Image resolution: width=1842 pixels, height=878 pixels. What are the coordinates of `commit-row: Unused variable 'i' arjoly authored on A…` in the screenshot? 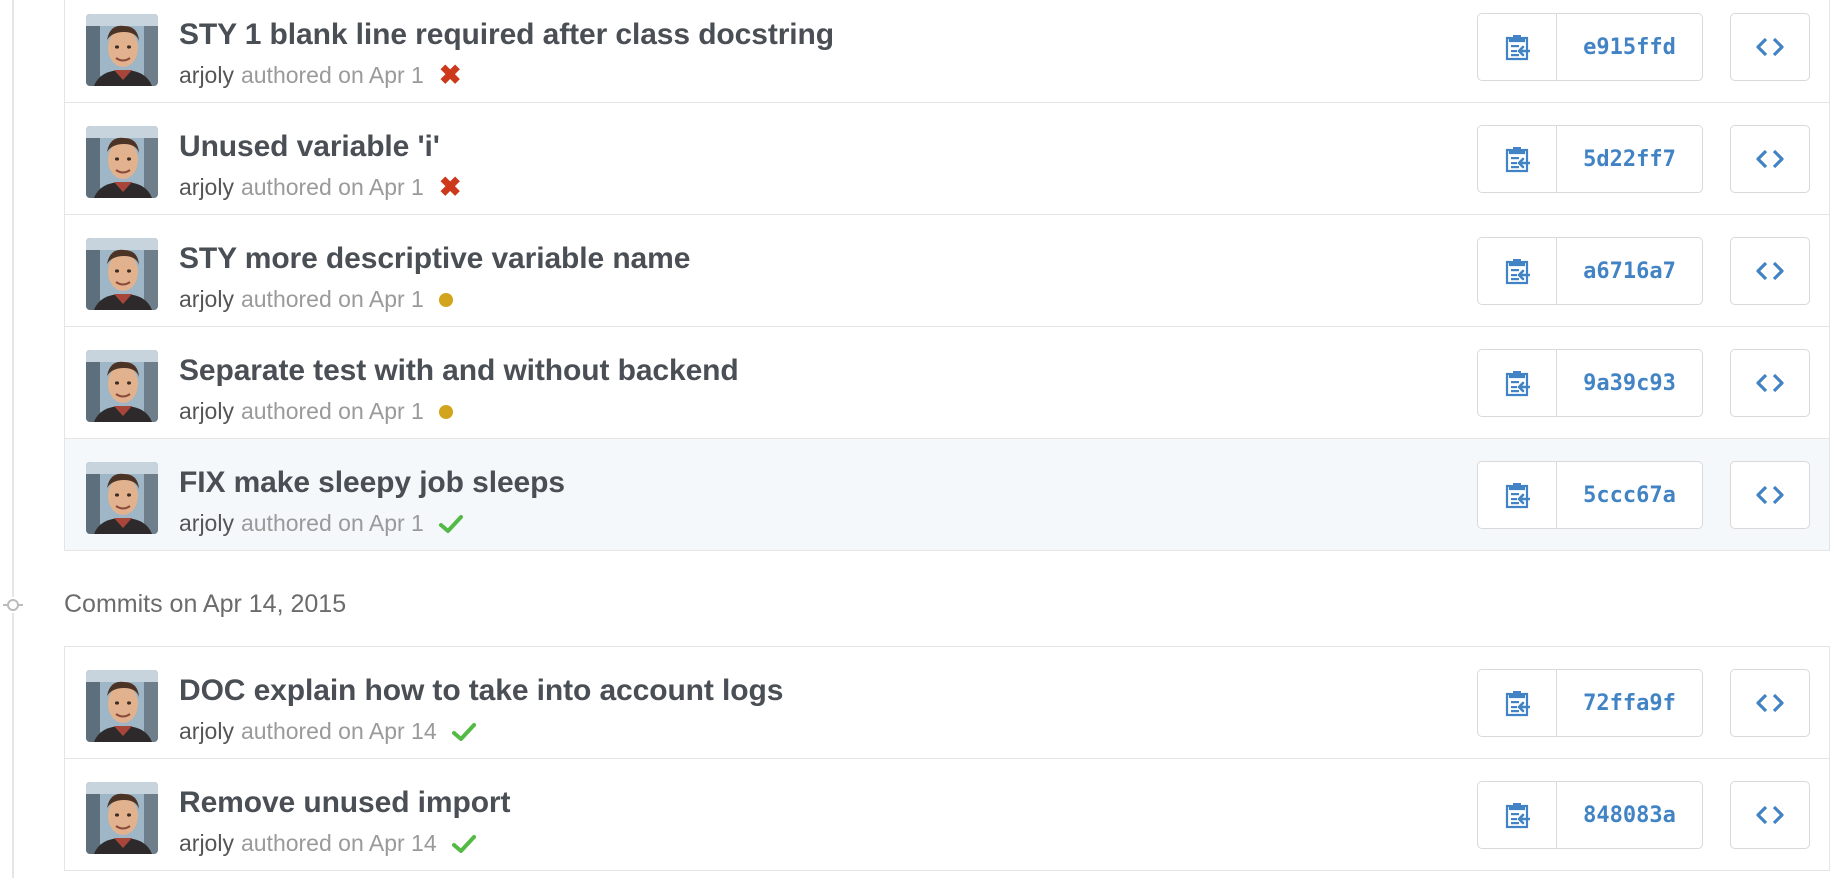 It's located at (947, 159).